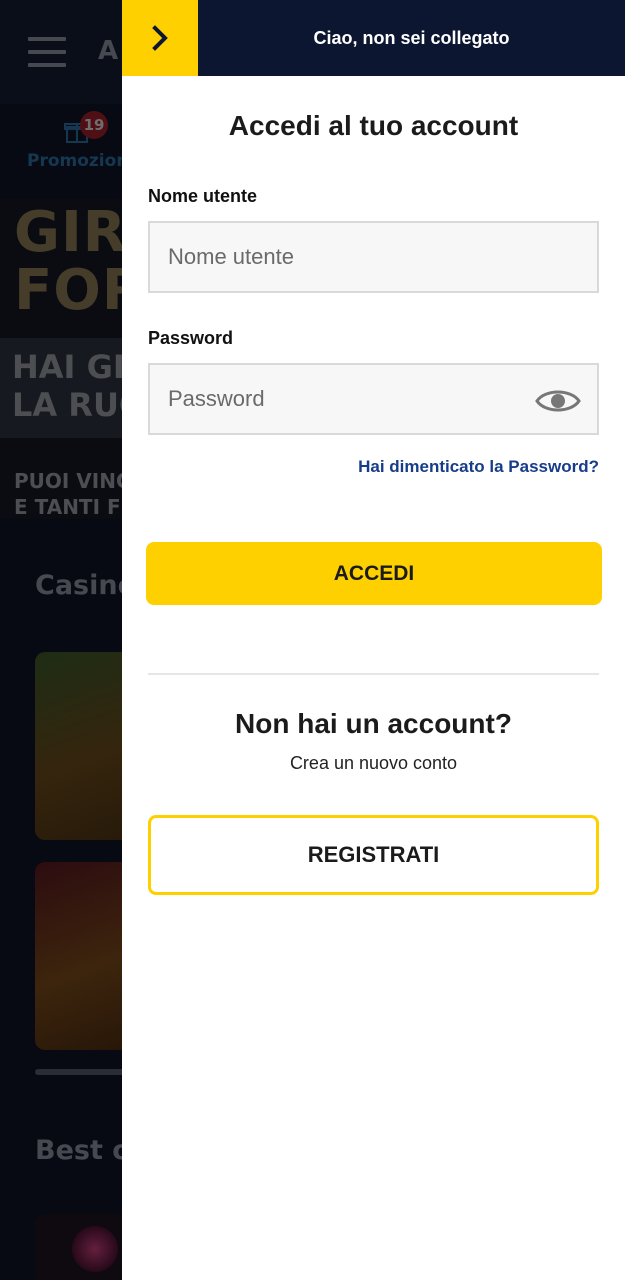 This screenshot has height=1280, width=625. I want to click on username-field-wrapper, so click(373, 257).